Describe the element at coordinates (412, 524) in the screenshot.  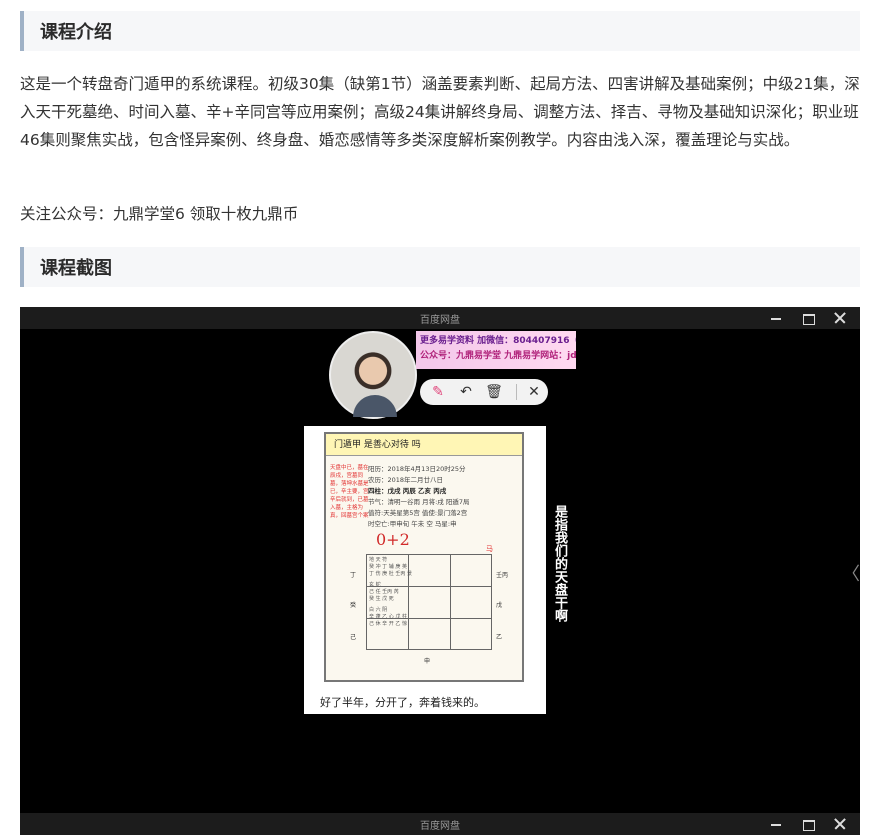
I see `chart-line: 时空亡:甲申旬 午未 空 马星:申` at that location.